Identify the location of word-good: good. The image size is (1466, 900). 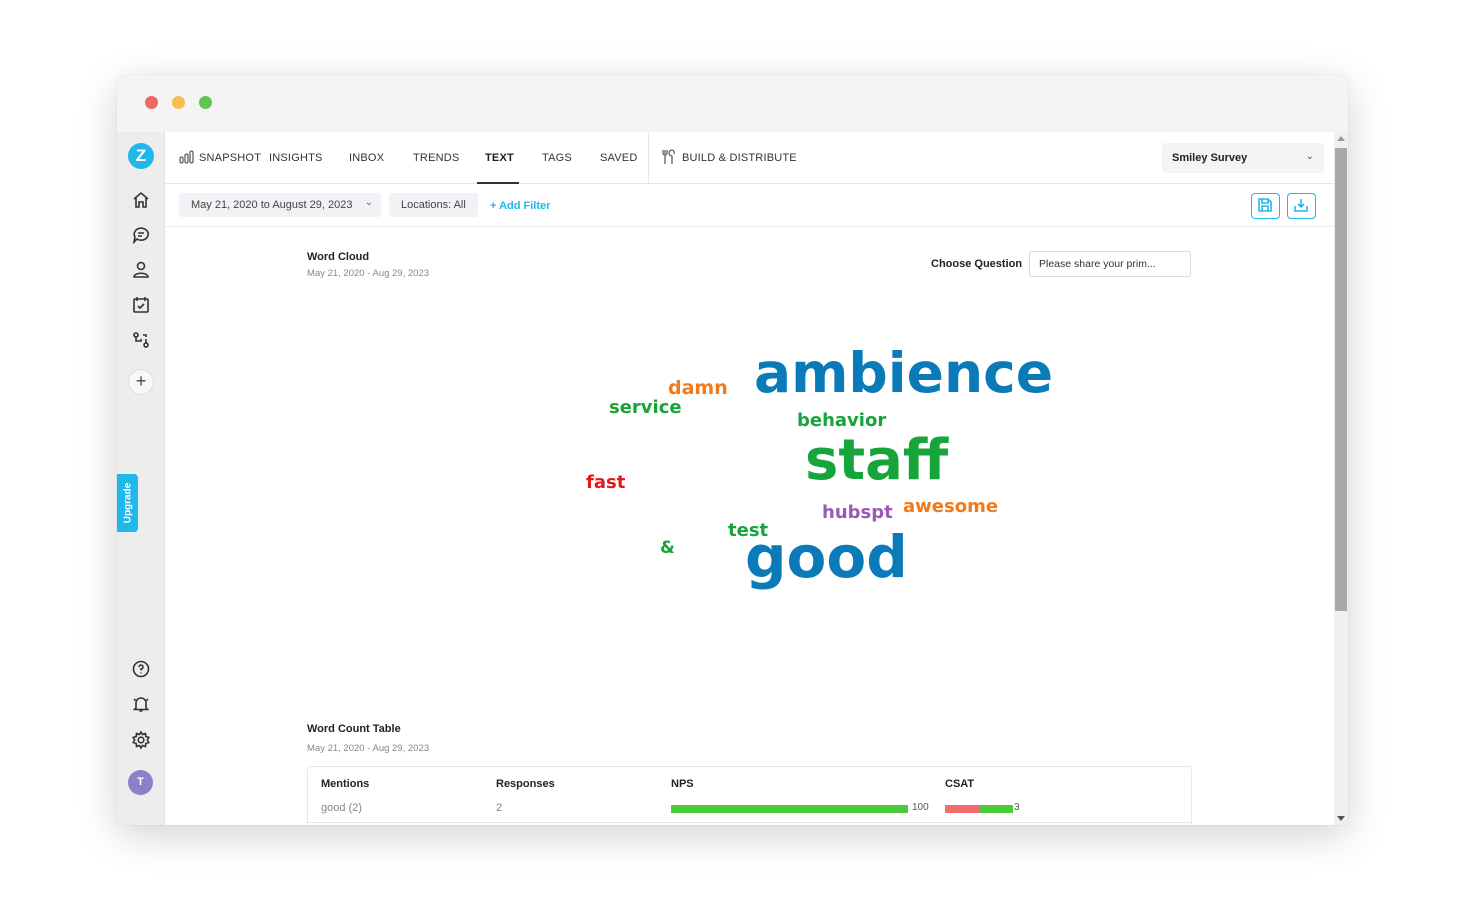
(826, 557).